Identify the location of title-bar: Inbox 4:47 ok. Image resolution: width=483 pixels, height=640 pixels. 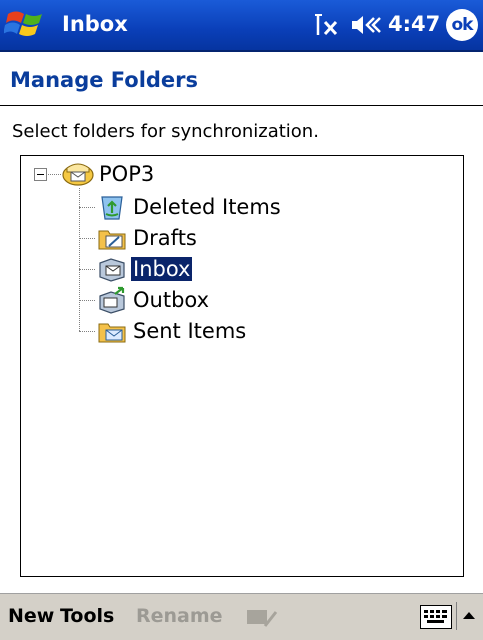
(241, 26).